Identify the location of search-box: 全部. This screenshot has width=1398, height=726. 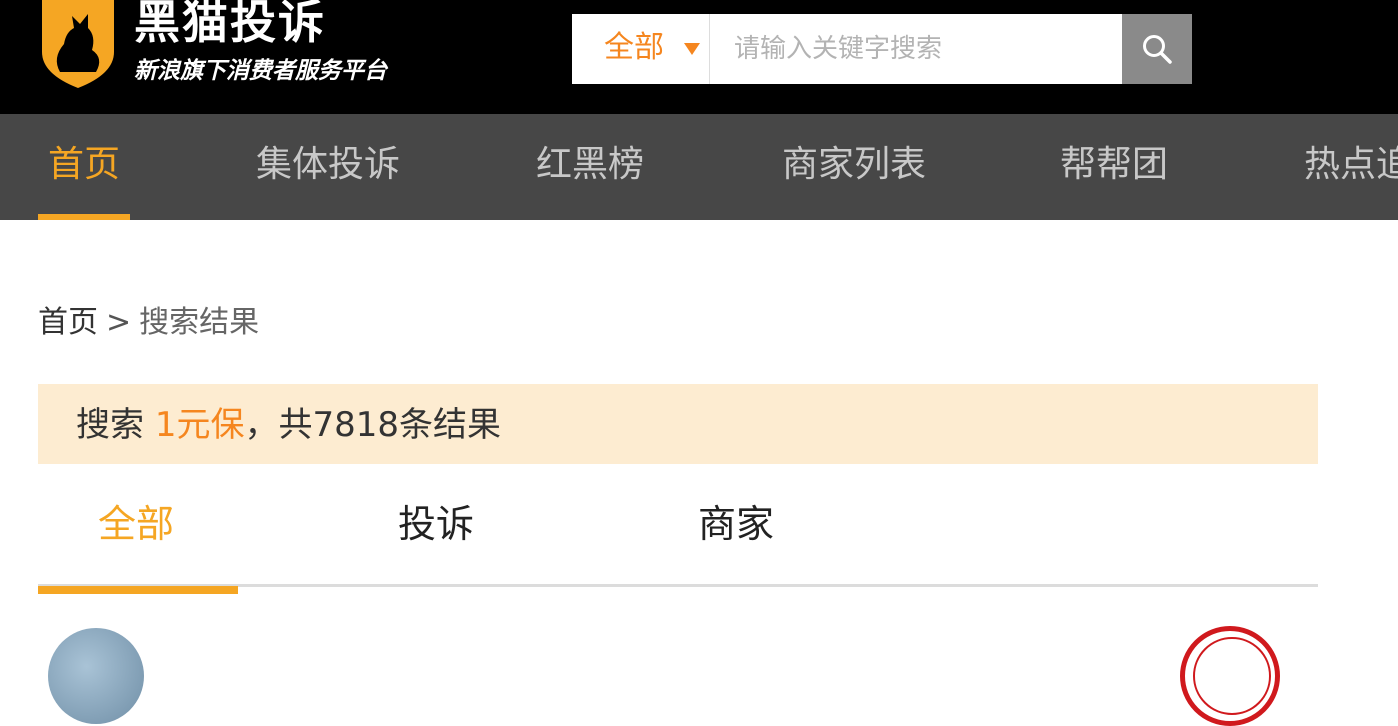
(882, 49).